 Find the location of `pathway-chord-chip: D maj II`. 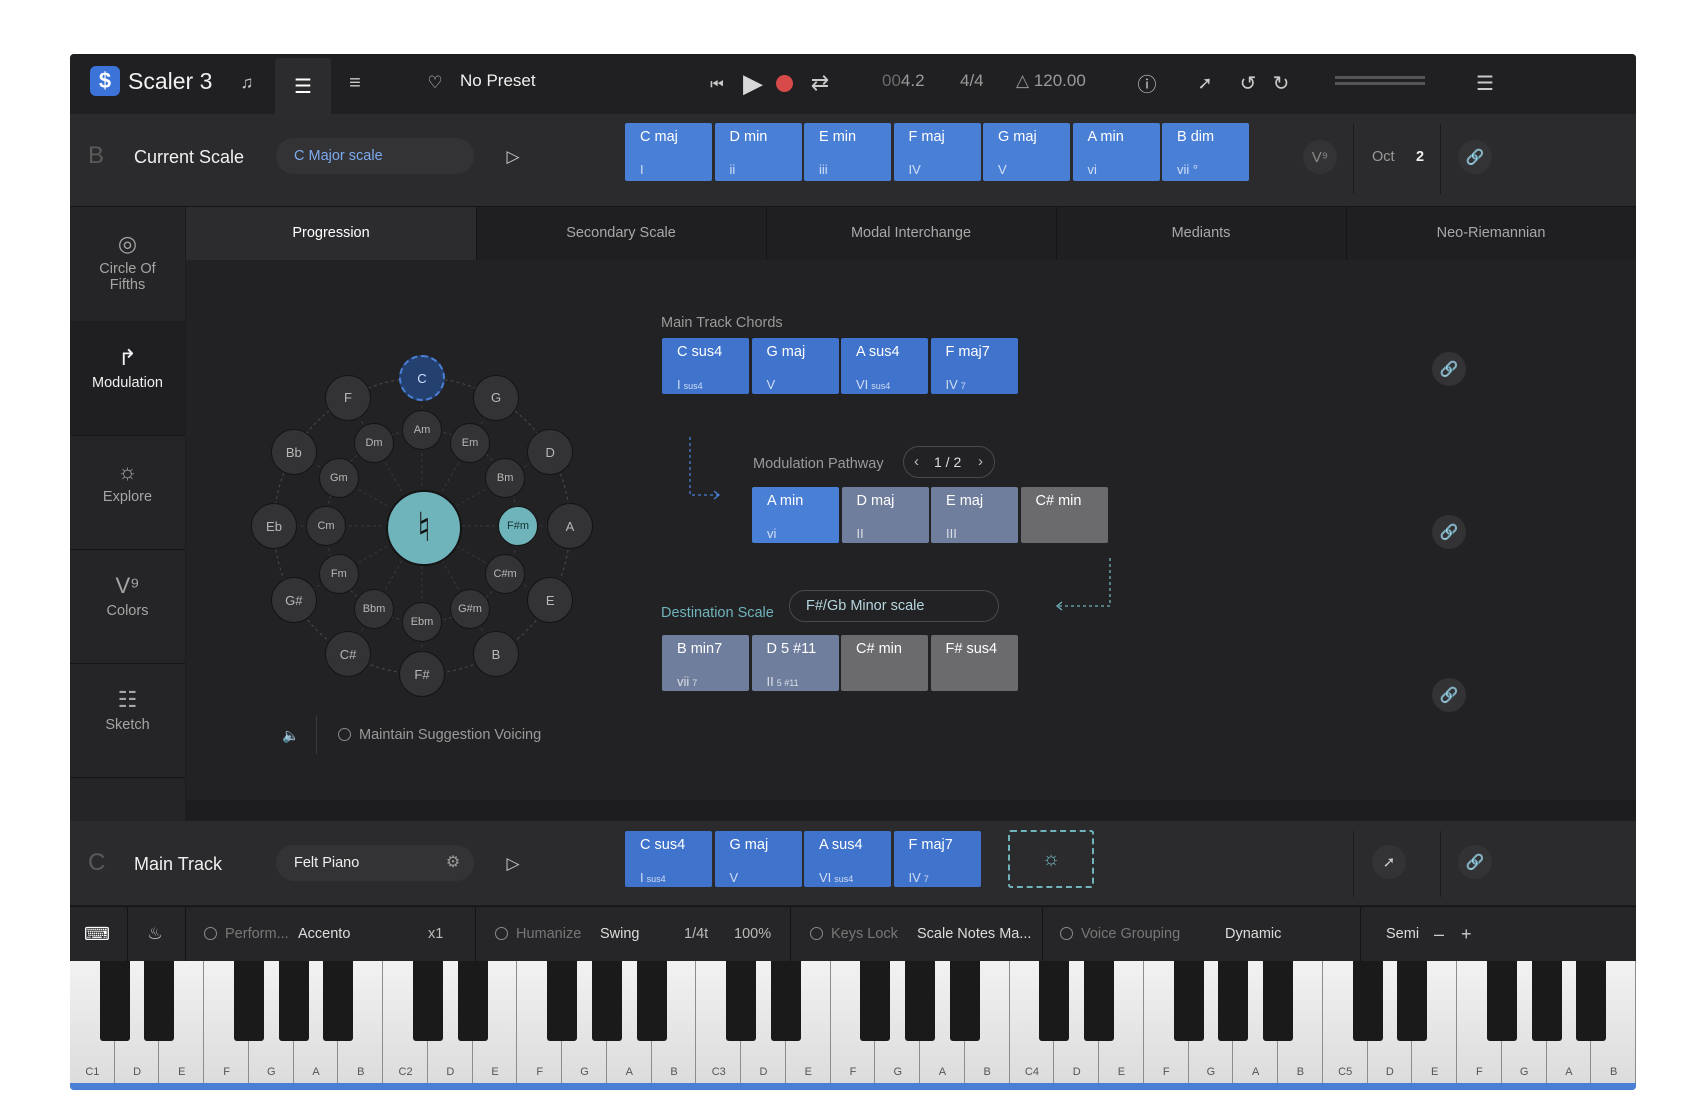

pathway-chord-chip: D maj II is located at coordinates (885, 515).